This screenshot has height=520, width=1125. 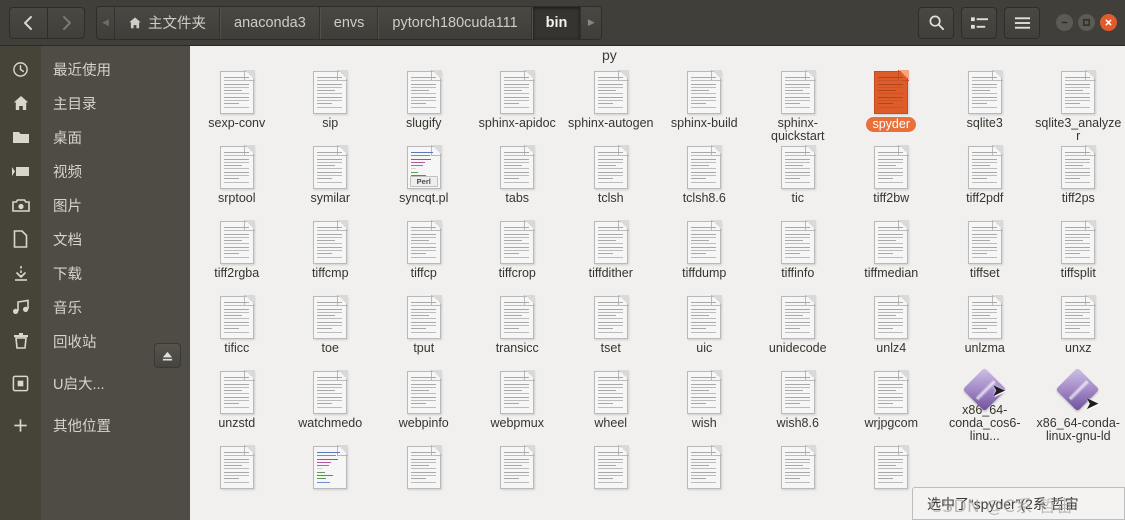 I want to click on file-item: sexp-conv, so click(x=237, y=105).